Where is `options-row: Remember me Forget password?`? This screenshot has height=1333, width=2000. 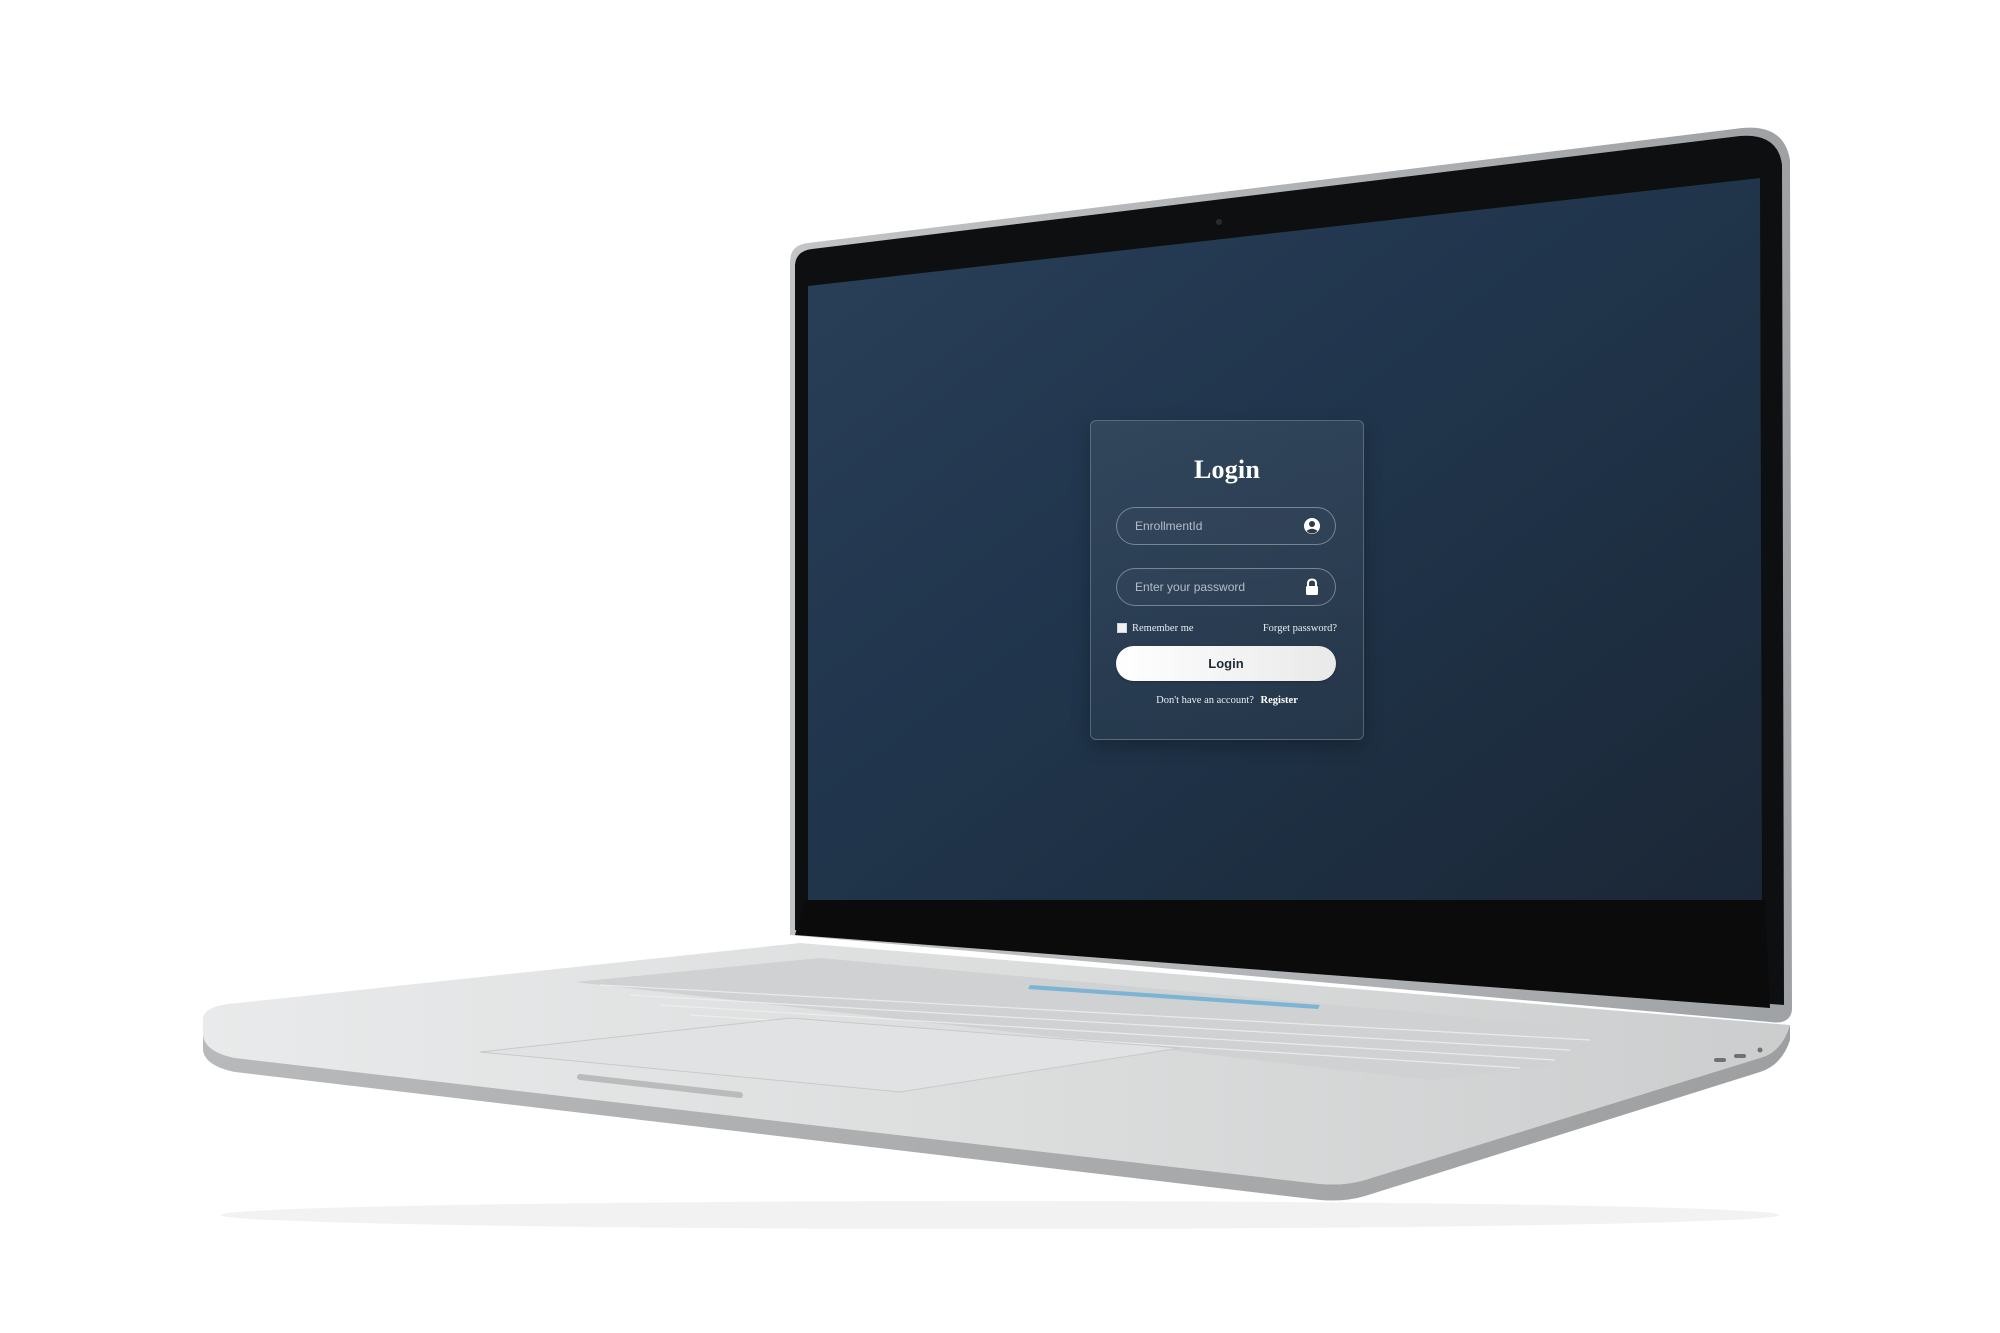 options-row: Remember me Forget password? is located at coordinates (1227, 628).